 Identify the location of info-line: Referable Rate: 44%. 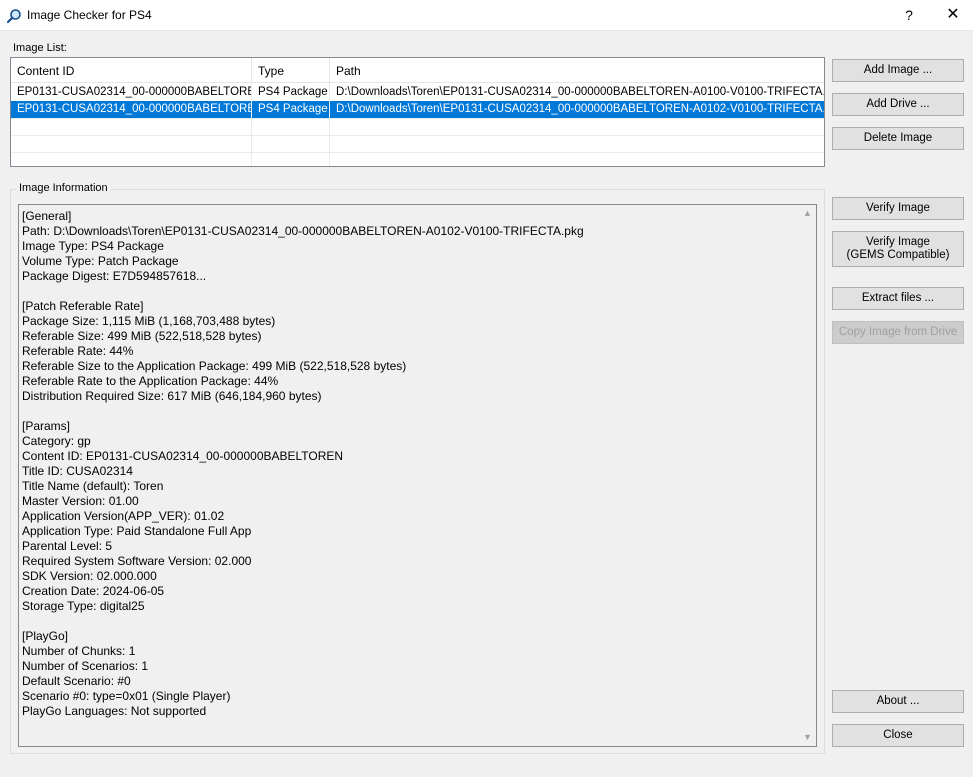
(78, 351).